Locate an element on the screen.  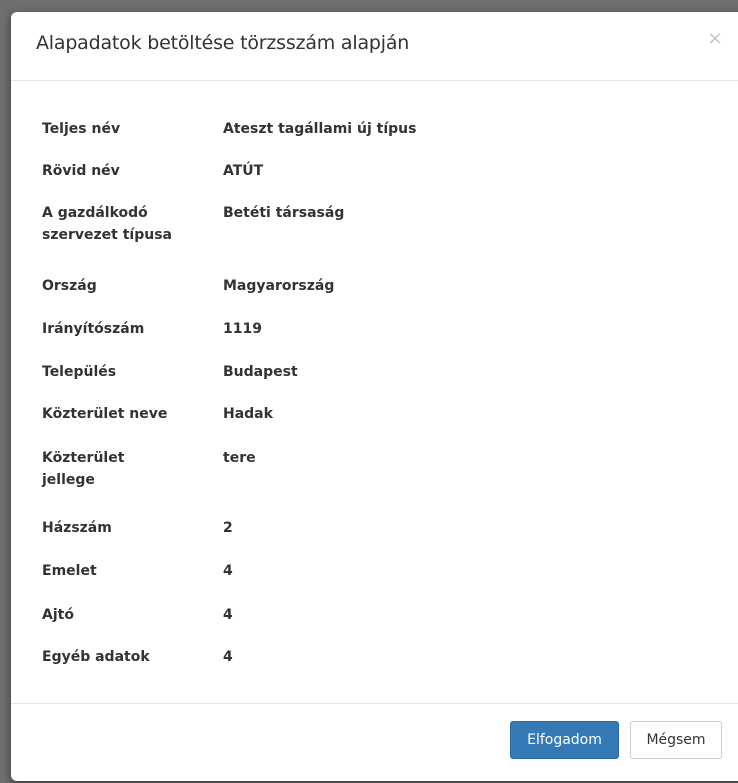
detail-label: Település is located at coordinates (79, 372).